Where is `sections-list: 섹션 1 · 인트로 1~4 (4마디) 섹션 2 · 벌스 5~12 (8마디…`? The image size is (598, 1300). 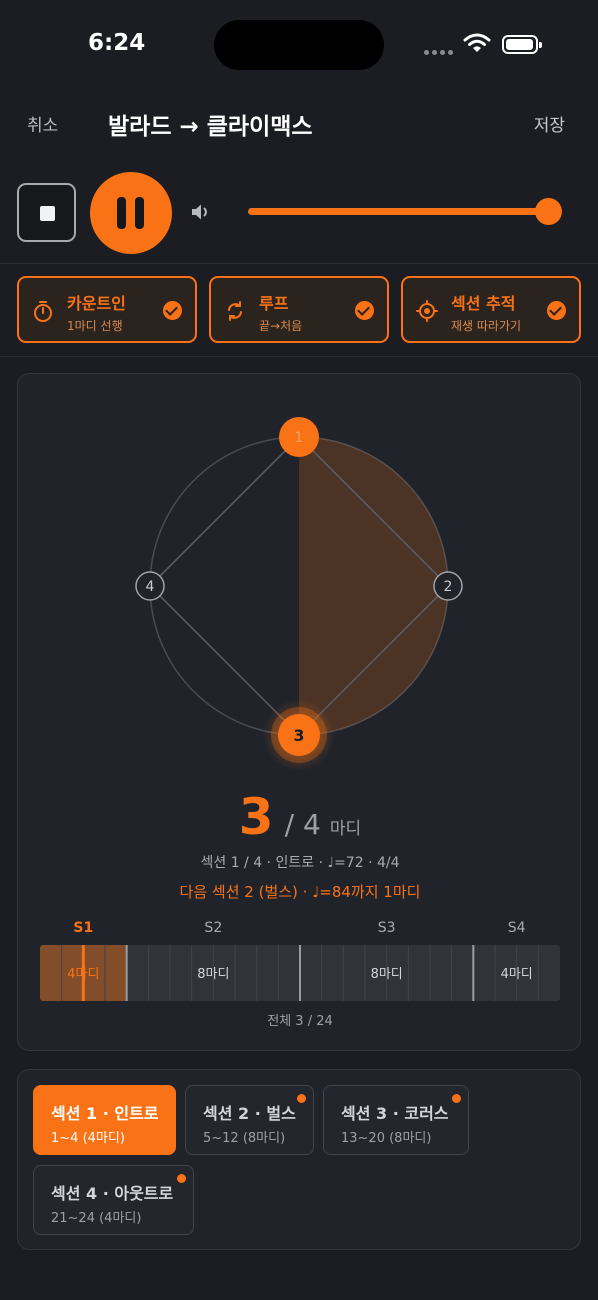
sections-list: 섹션 1 · 인트로 1~4 (4마디) 섹션 2 · 벌스 5~12 (8마디… is located at coordinates (299, 1159).